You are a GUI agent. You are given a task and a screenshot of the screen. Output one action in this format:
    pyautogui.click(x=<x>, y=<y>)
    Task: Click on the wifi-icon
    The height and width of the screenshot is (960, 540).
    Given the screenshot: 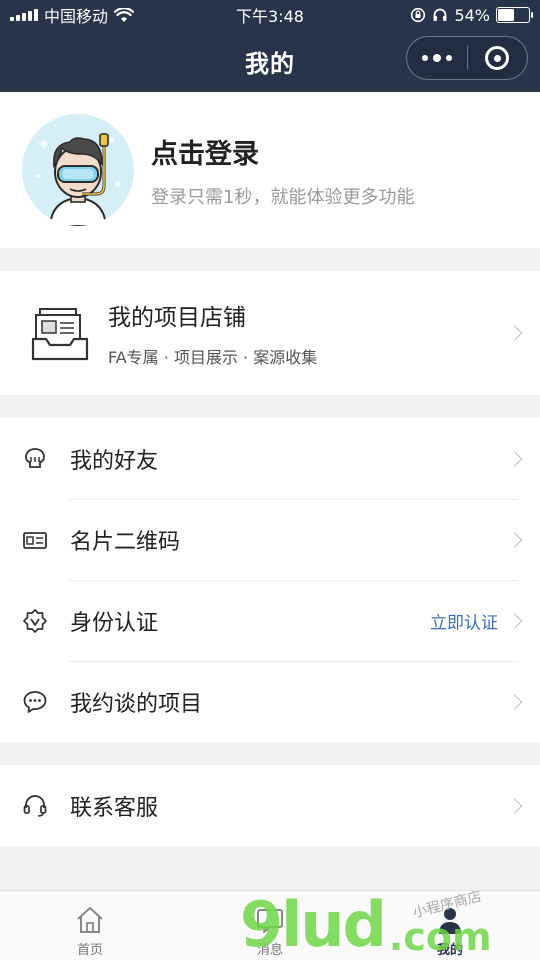 What is the action you would take?
    pyautogui.click(x=124, y=14)
    